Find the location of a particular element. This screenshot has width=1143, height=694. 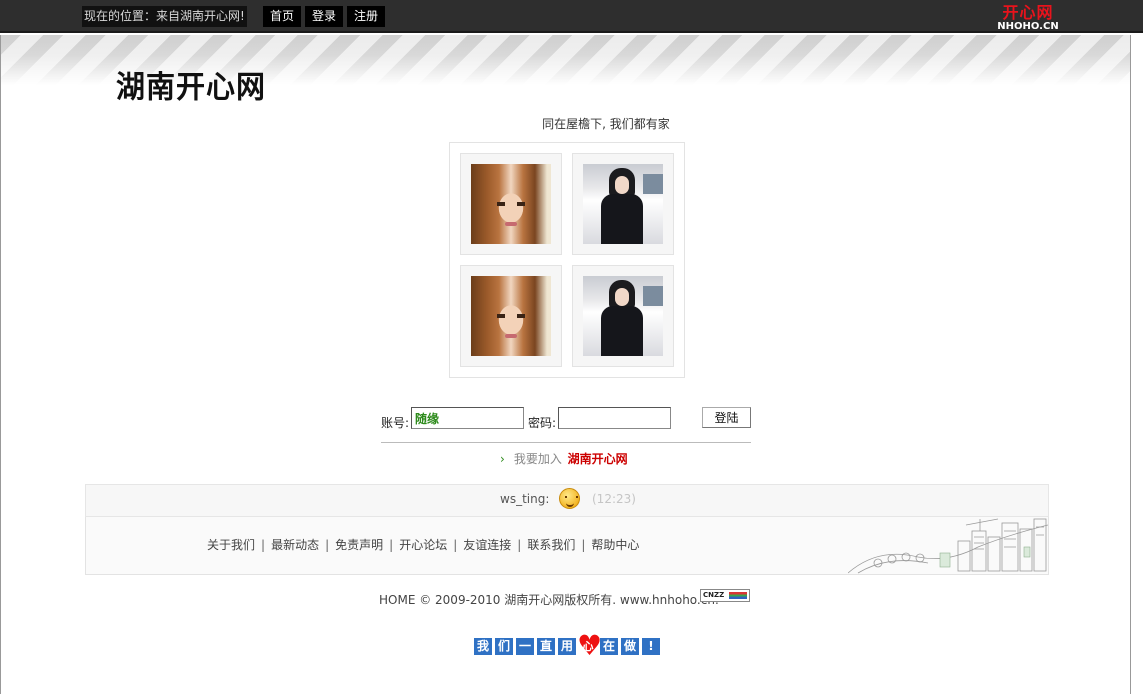

account-input is located at coordinates (467, 418).